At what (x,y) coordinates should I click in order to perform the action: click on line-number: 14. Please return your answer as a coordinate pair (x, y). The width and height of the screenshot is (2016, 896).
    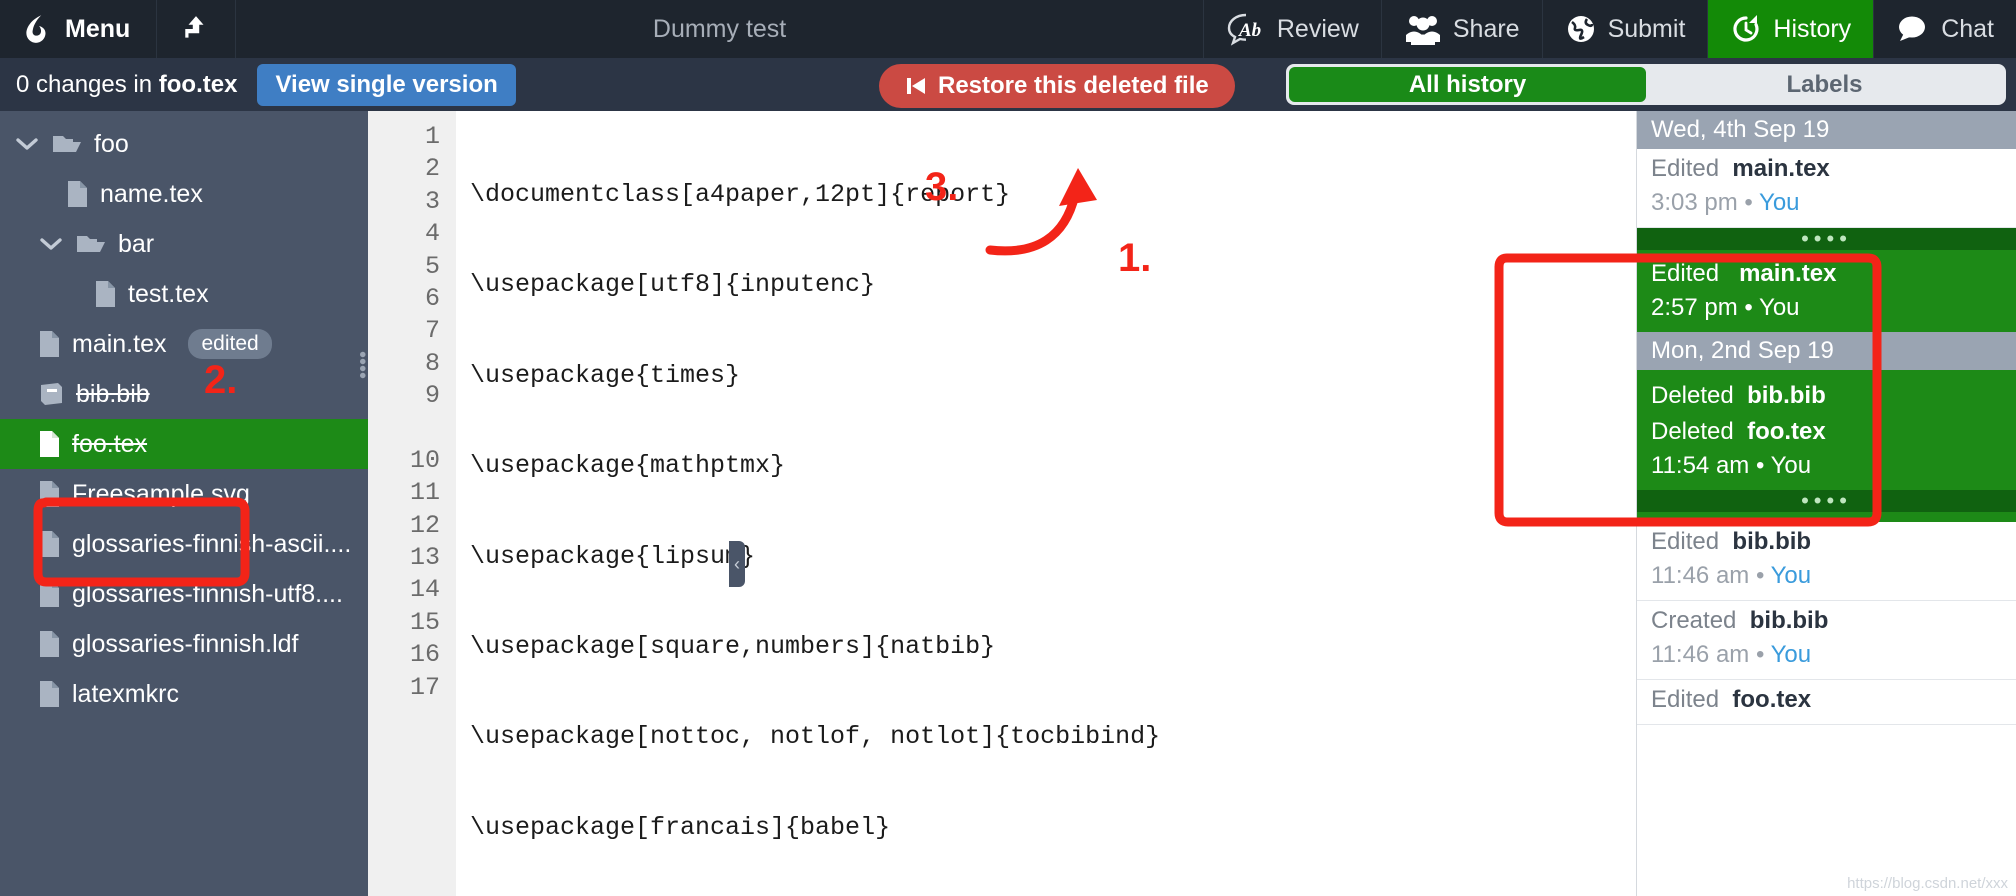
    Looking at the image, I should click on (424, 590).